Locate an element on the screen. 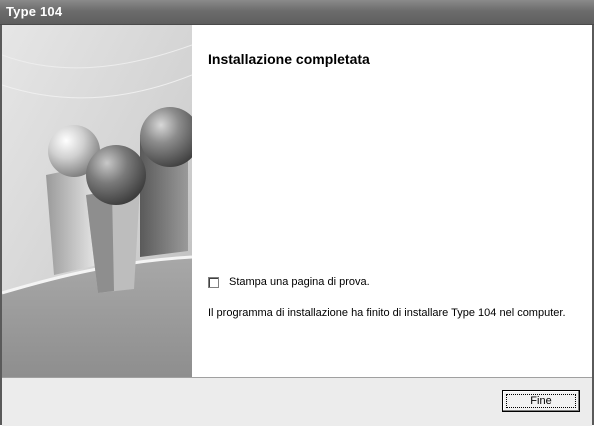 This screenshot has width=594, height=426. title-bar: Type 104 is located at coordinates (297, 12).